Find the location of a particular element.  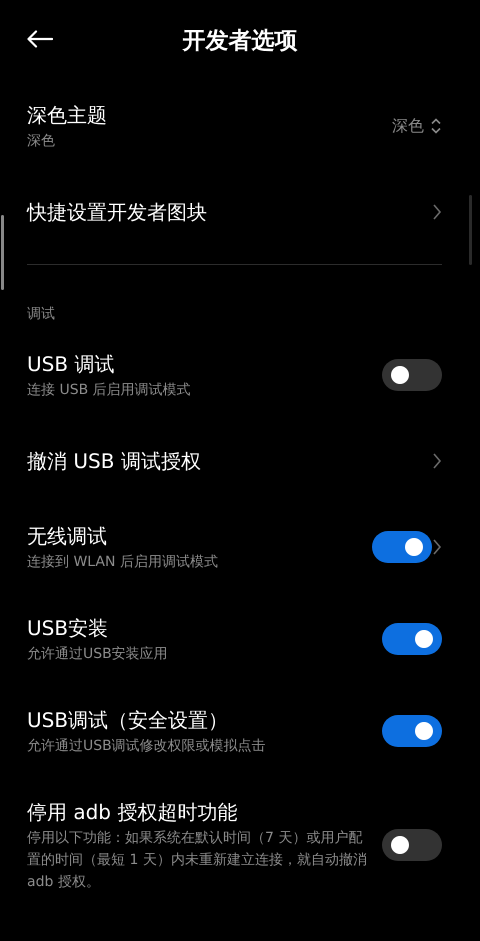

setting-title: USB 调试 is located at coordinates (198, 364).